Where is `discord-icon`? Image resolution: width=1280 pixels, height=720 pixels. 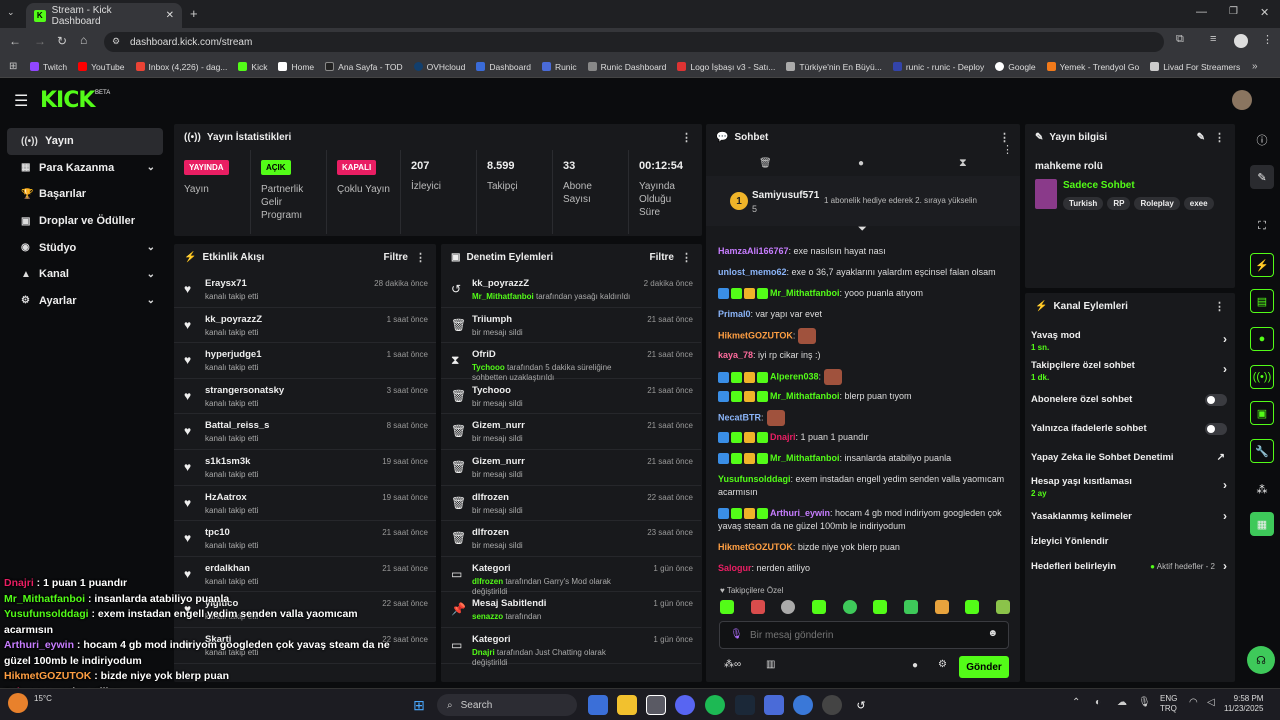 discord-icon is located at coordinates (685, 705).